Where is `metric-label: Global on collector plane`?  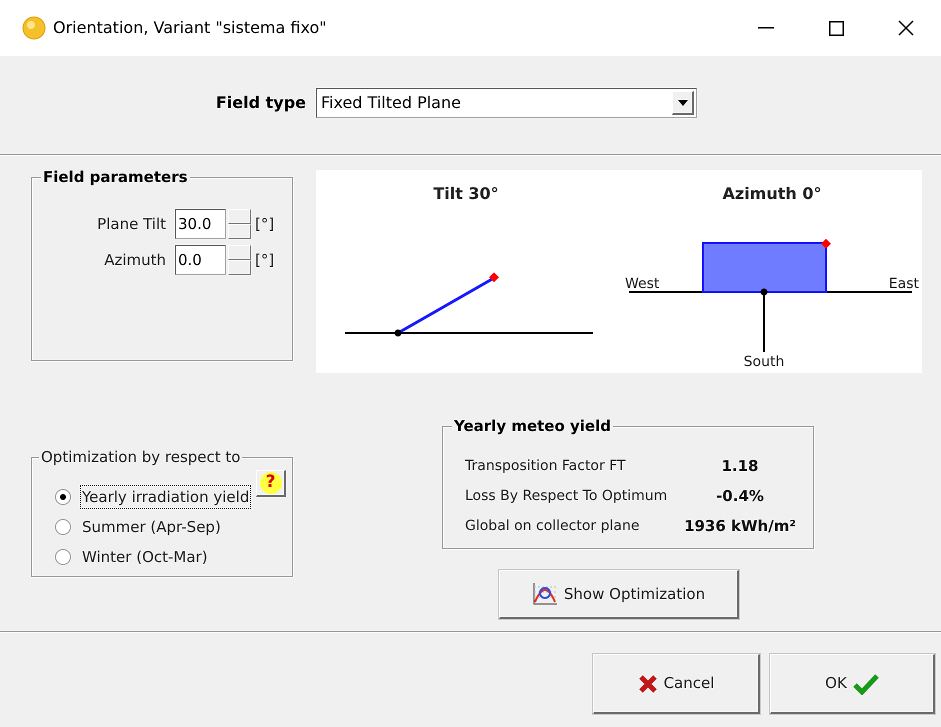 metric-label: Global on collector plane is located at coordinates (552, 526).